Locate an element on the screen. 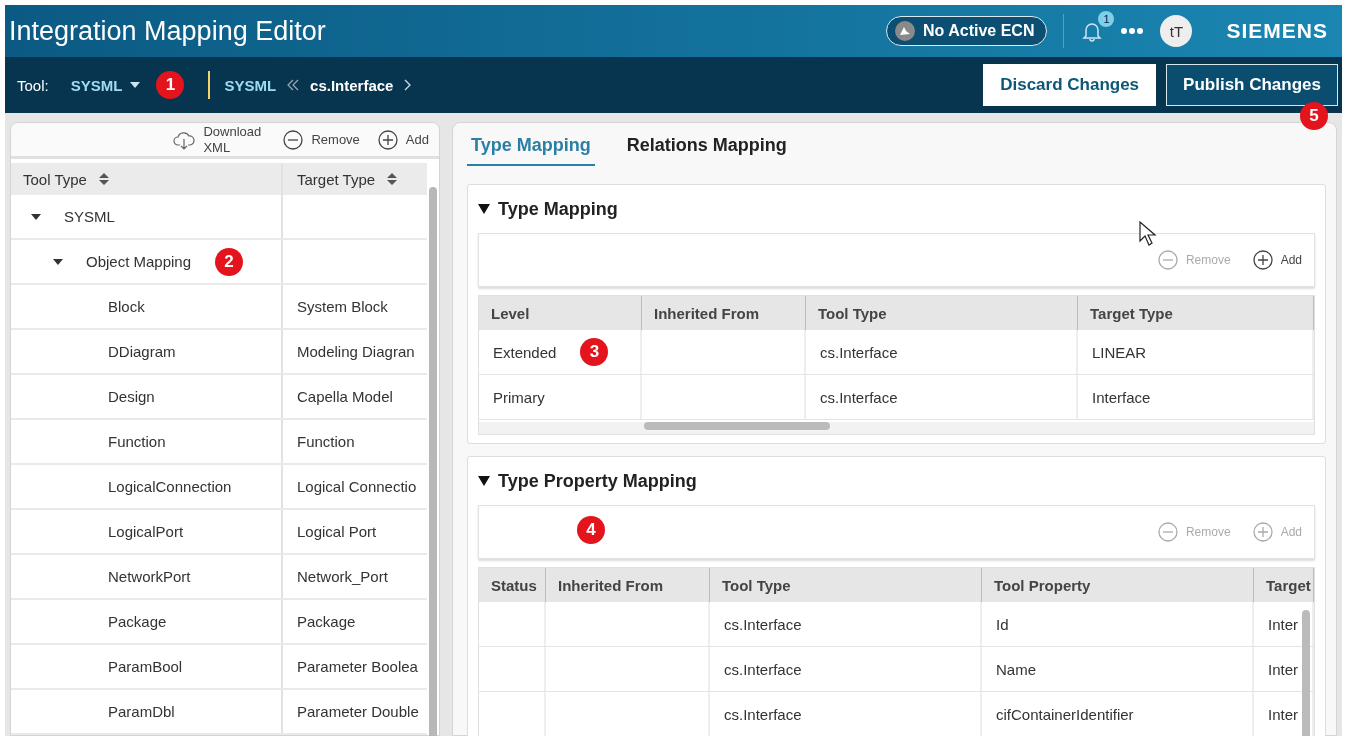  table-cell: Logical Connectio is located at coordinates (357, 486).